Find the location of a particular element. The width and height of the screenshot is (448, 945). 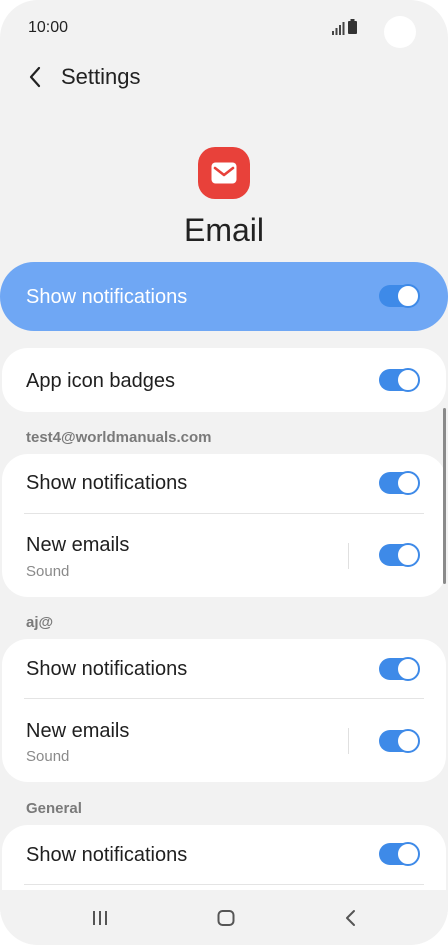

account-2-new-emails-switch is located at coordinates (399, 741).